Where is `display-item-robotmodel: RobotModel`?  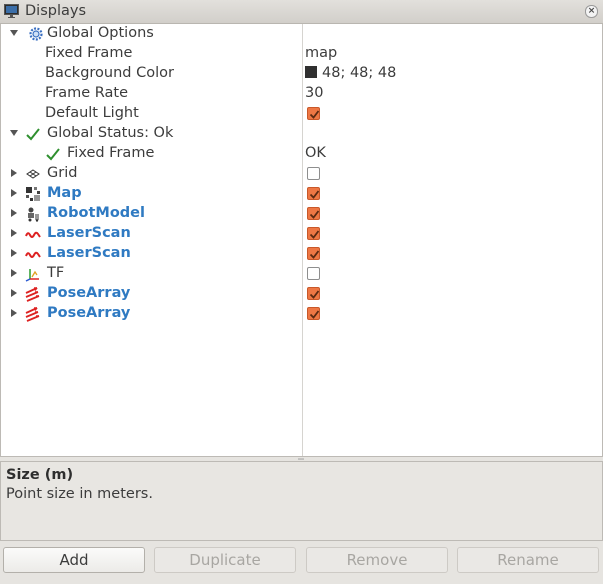
display-item-robotmodel: RobotModel is located at coordinates (301, 214).